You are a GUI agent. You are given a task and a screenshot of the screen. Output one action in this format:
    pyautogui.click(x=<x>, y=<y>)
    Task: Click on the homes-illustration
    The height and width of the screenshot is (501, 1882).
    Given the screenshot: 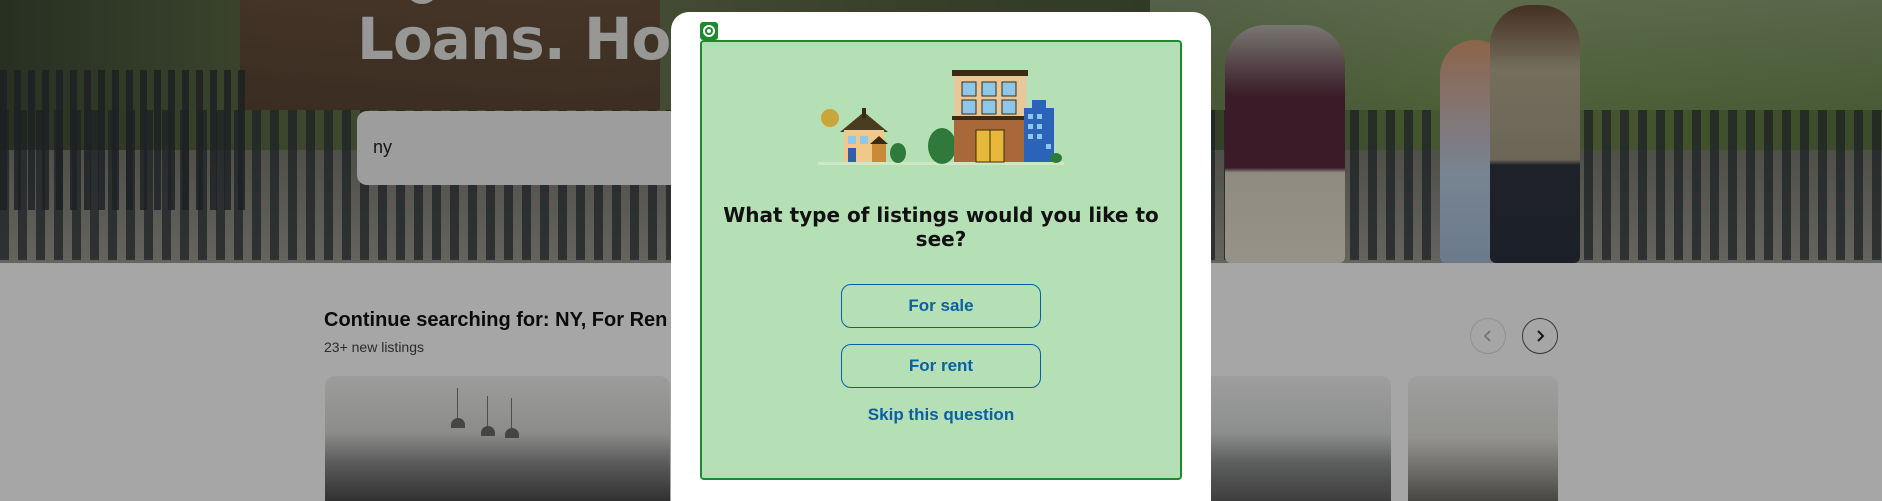 What is the action you would take?
    pyautogui.click(x=941, y=117)
    